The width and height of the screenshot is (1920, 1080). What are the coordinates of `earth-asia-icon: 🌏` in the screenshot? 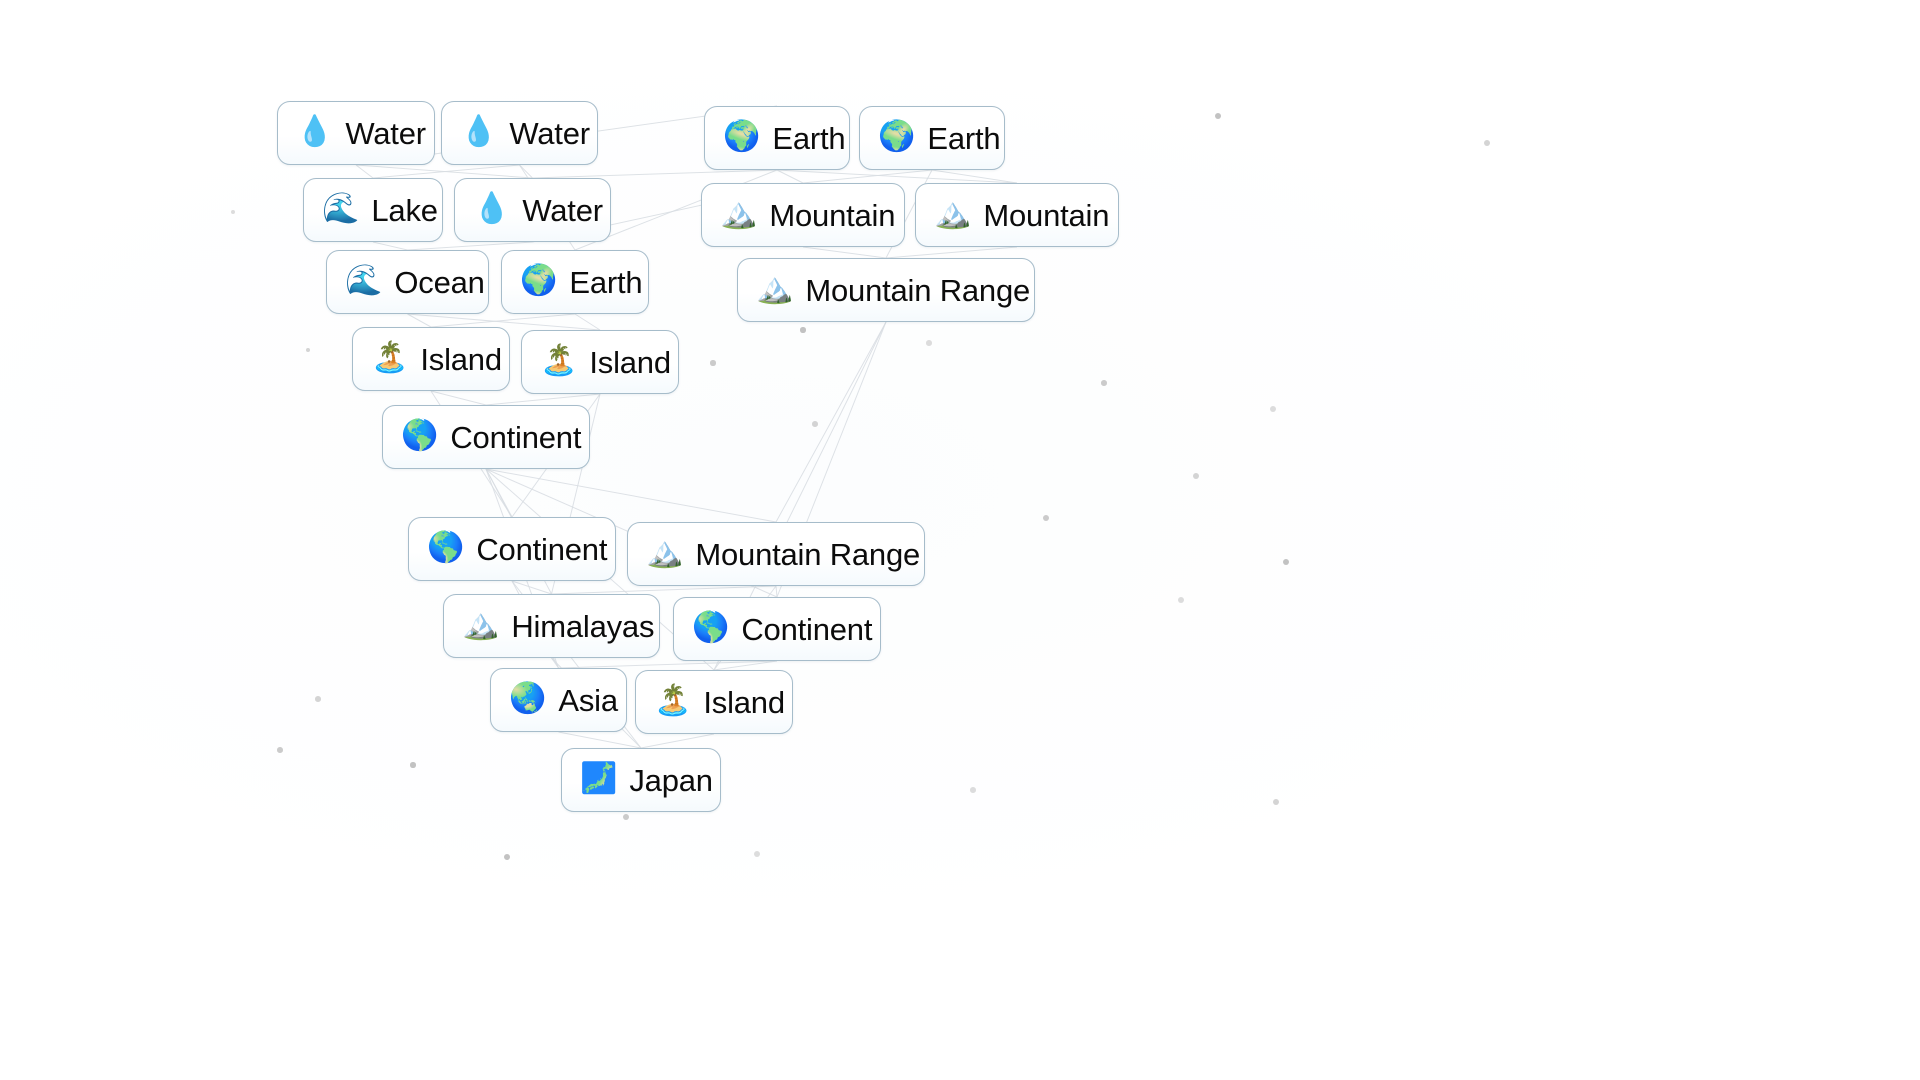 It's located at (528, 698).